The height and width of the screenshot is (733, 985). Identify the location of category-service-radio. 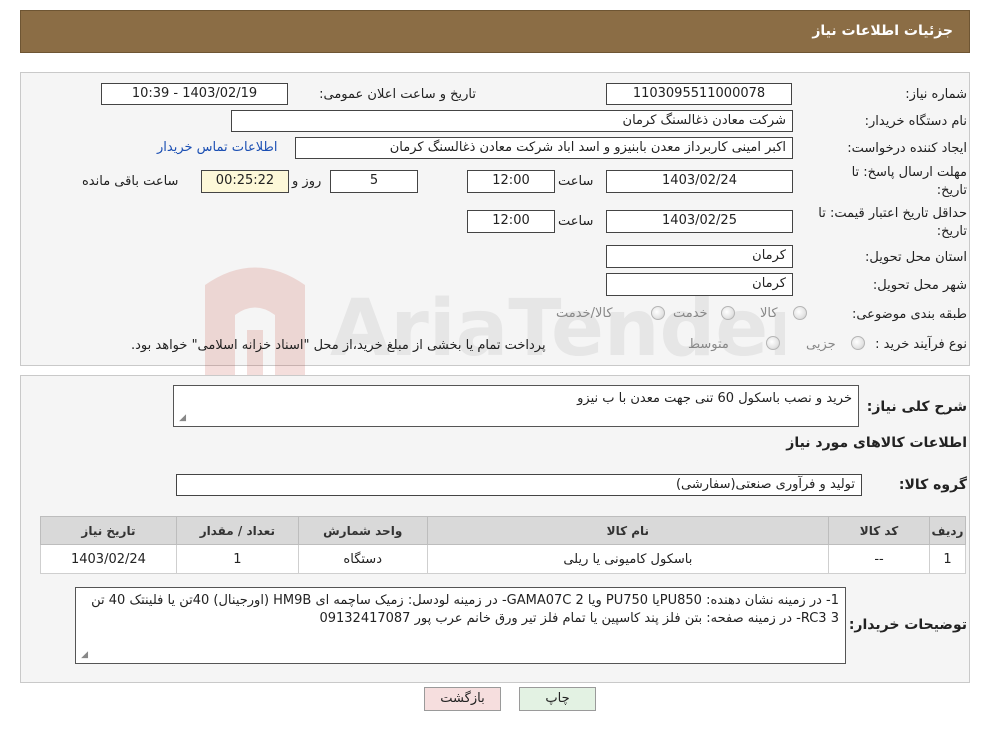
(728, 313).